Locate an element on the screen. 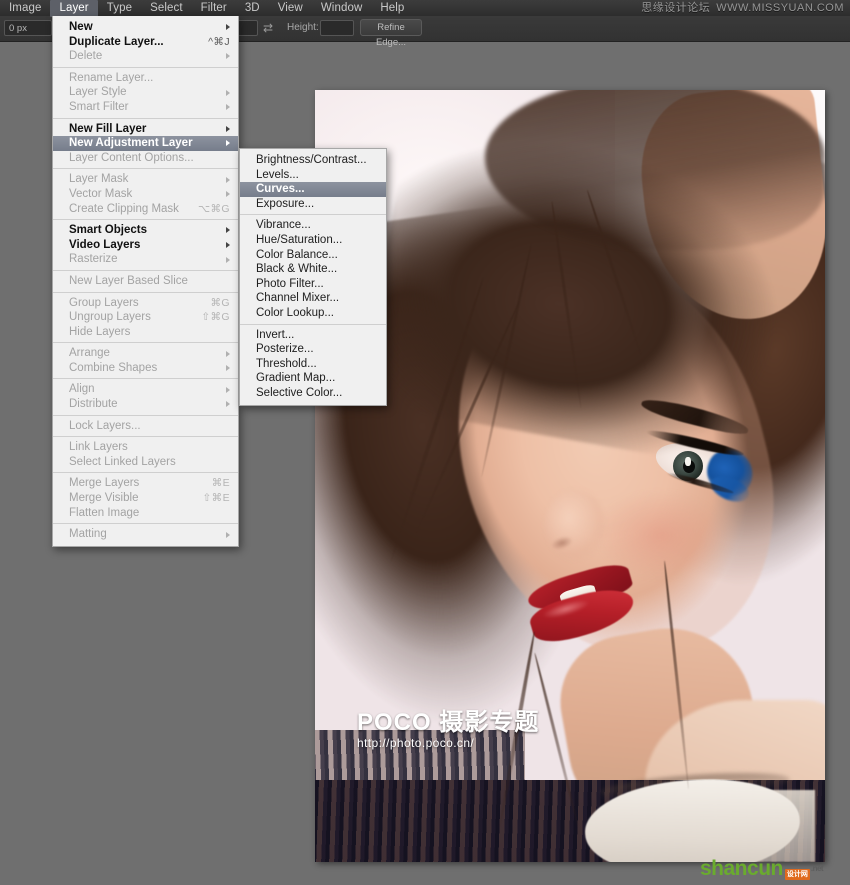 The width and height of the screenshot is (850, 885). menu-item-label: Rasterize is located at coordinates (93, 259).